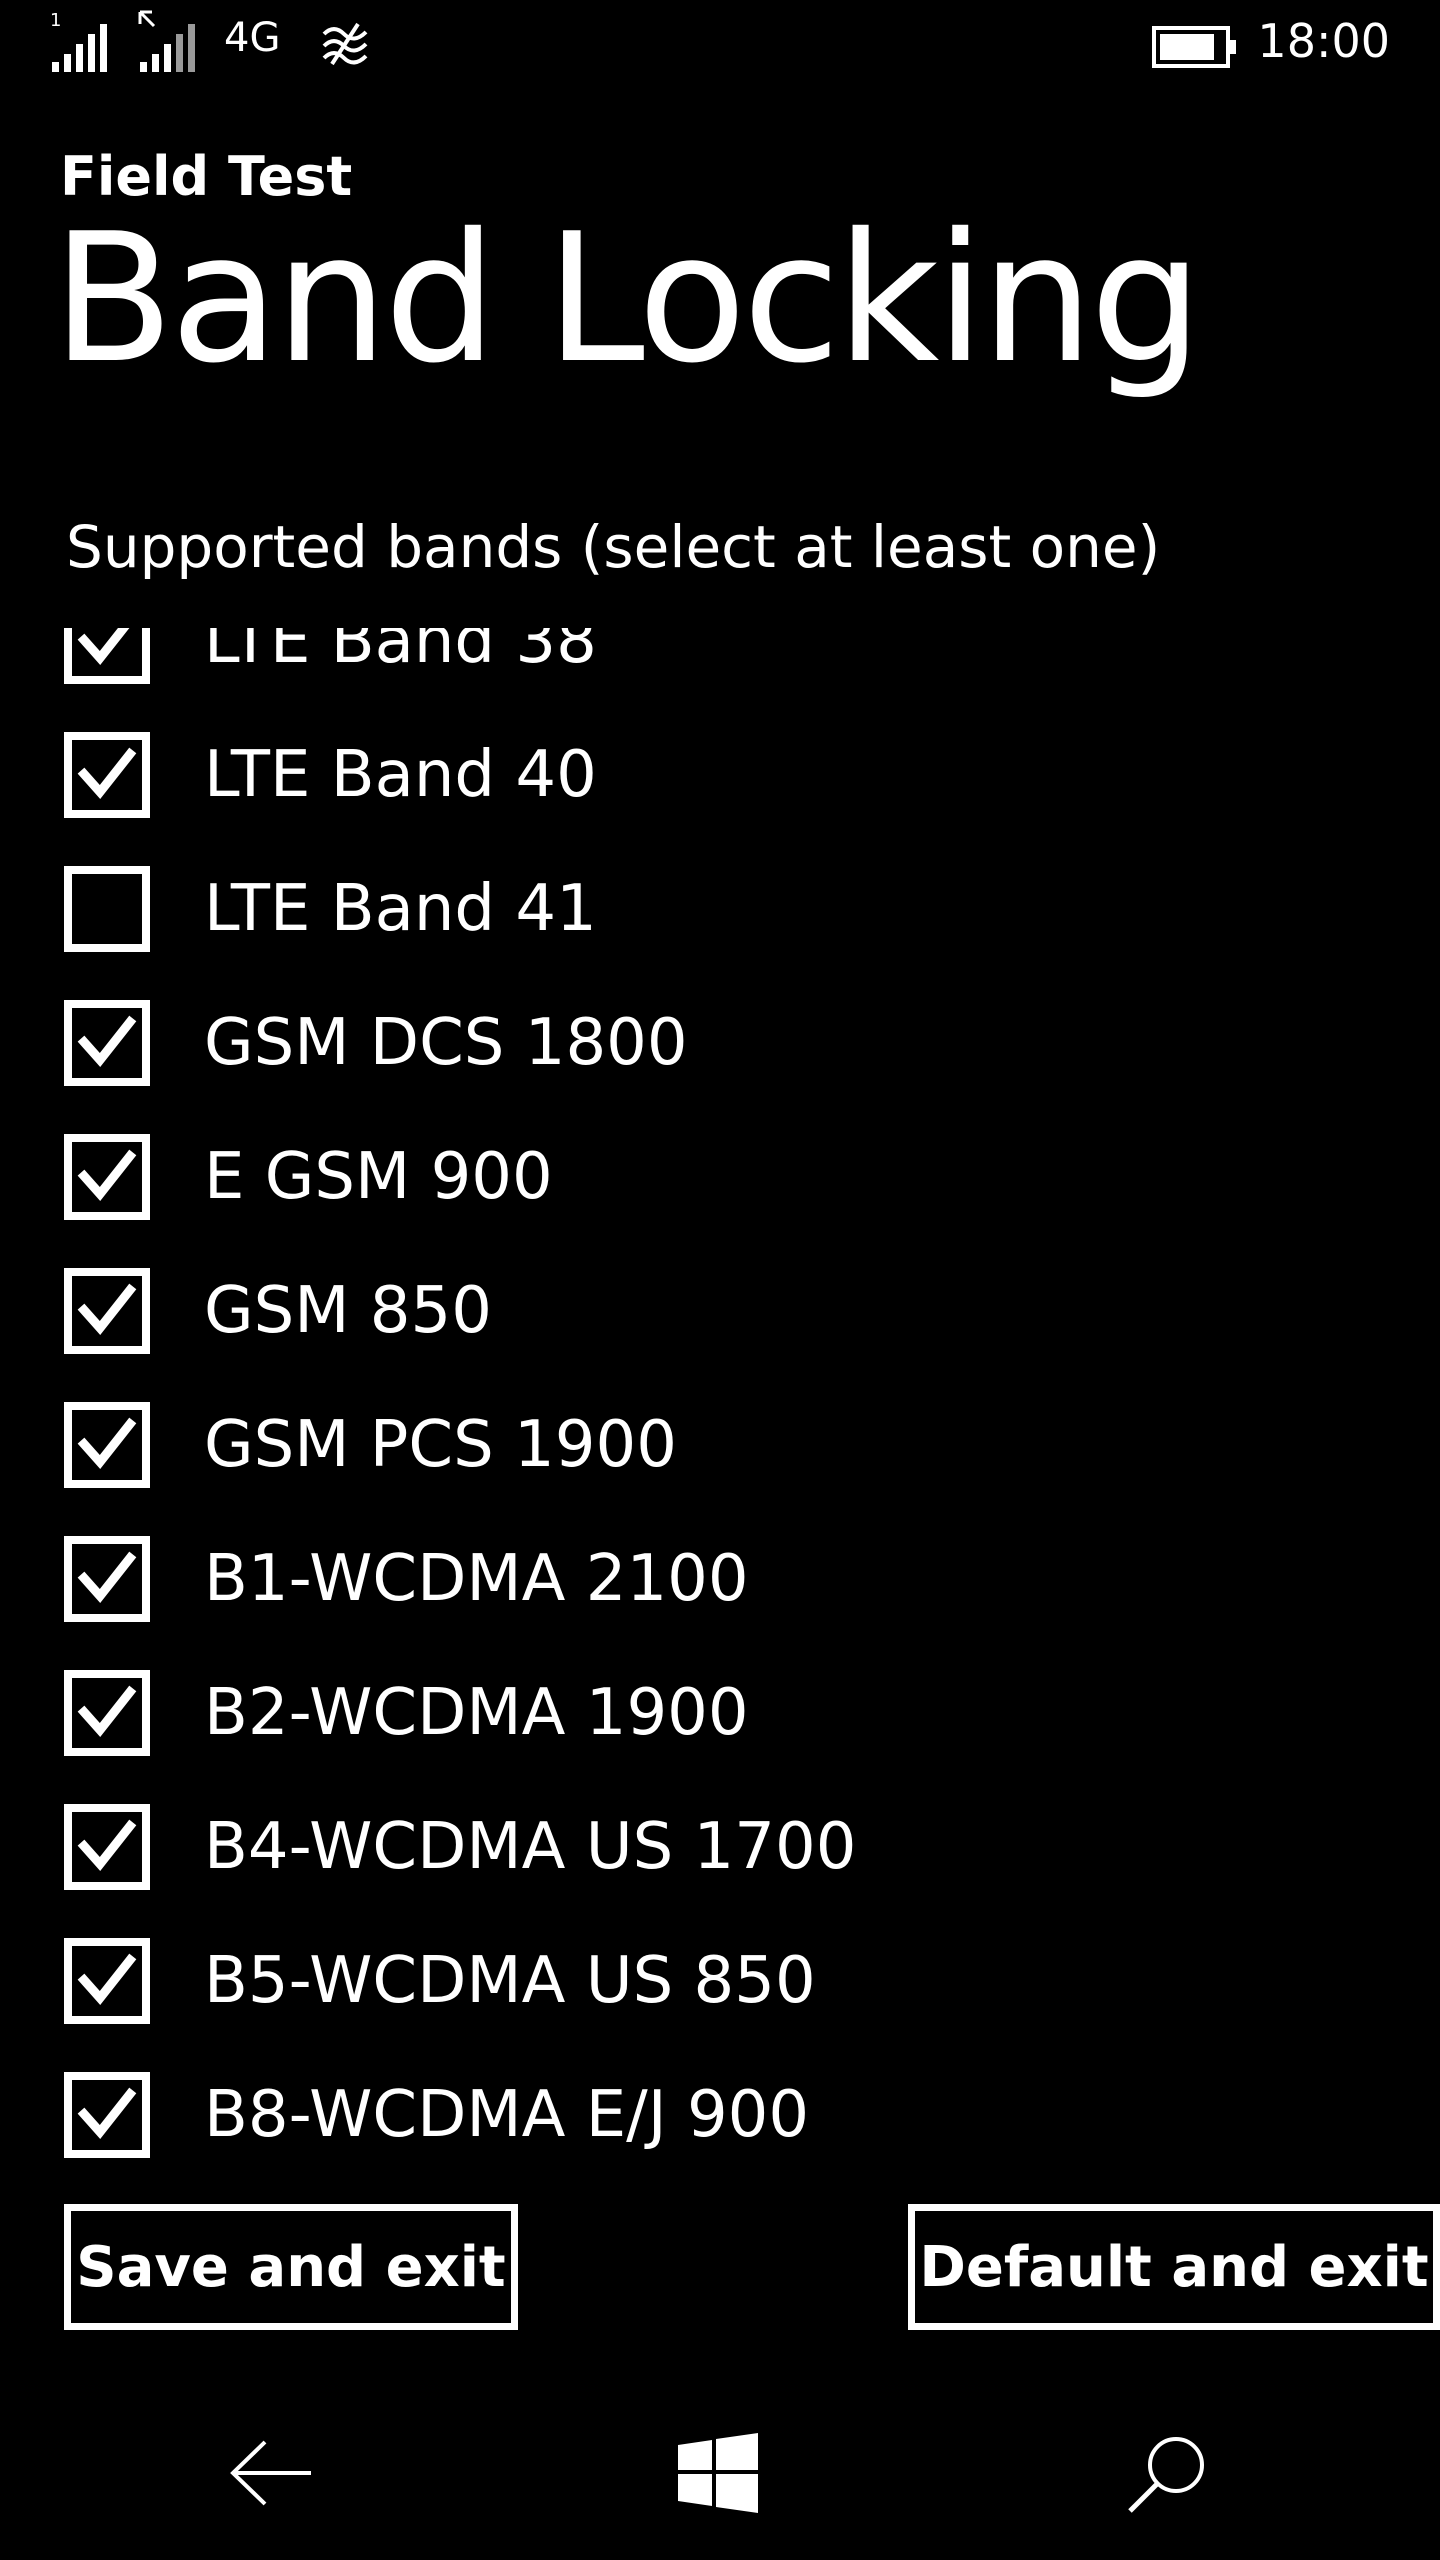 This screenshot has width=1440, height=2560. I want to click on band-item: B1-WCDMA 2100, so click(720, 1555).